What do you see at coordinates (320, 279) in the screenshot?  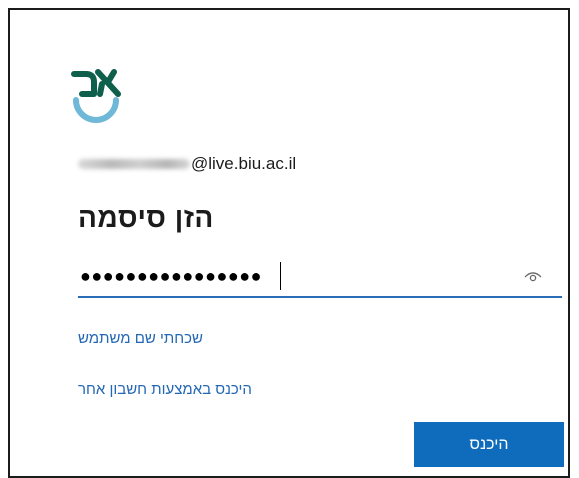 I see `password-field: ●●●●●●●●●●●●●●●●` at bounding box center [320, 279].